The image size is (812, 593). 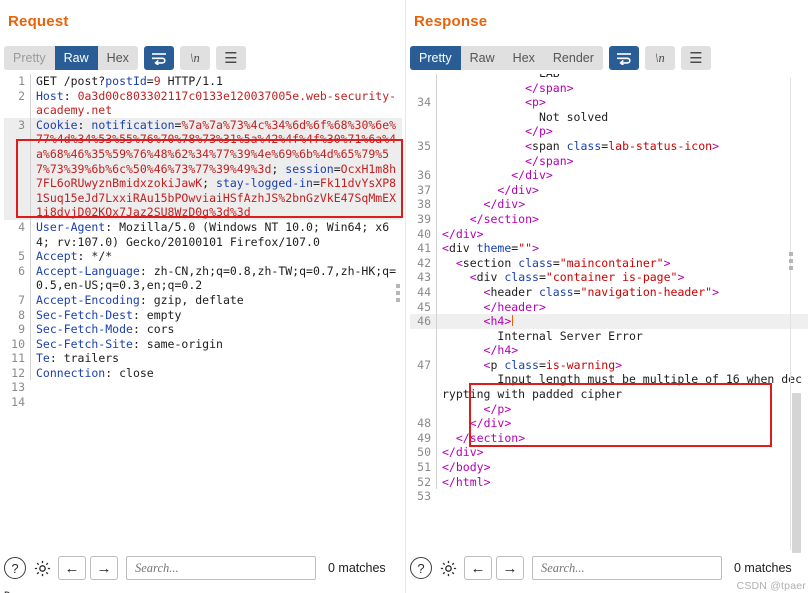 What do you see at coordinates (216, 81) in the screenshot?
I see `code-text: GET /post?postId=9 HTTP/1.1` at bounding box center [216, 81].